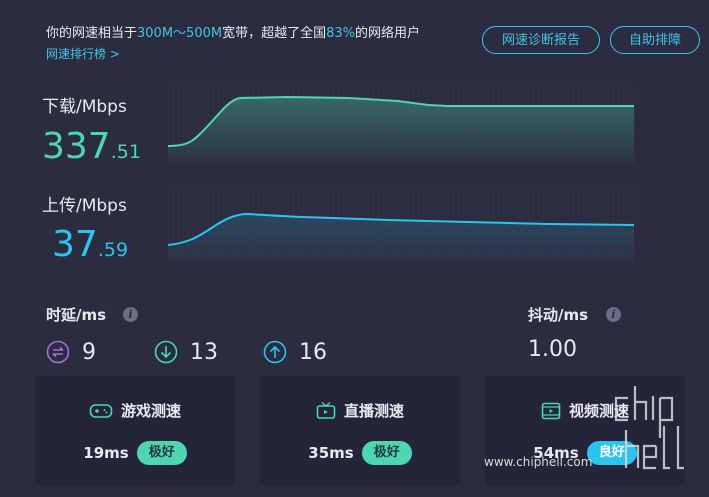  Describe the element at coordinates (101, 410) in the screenshot. I see `gamepad-icon` at that location.